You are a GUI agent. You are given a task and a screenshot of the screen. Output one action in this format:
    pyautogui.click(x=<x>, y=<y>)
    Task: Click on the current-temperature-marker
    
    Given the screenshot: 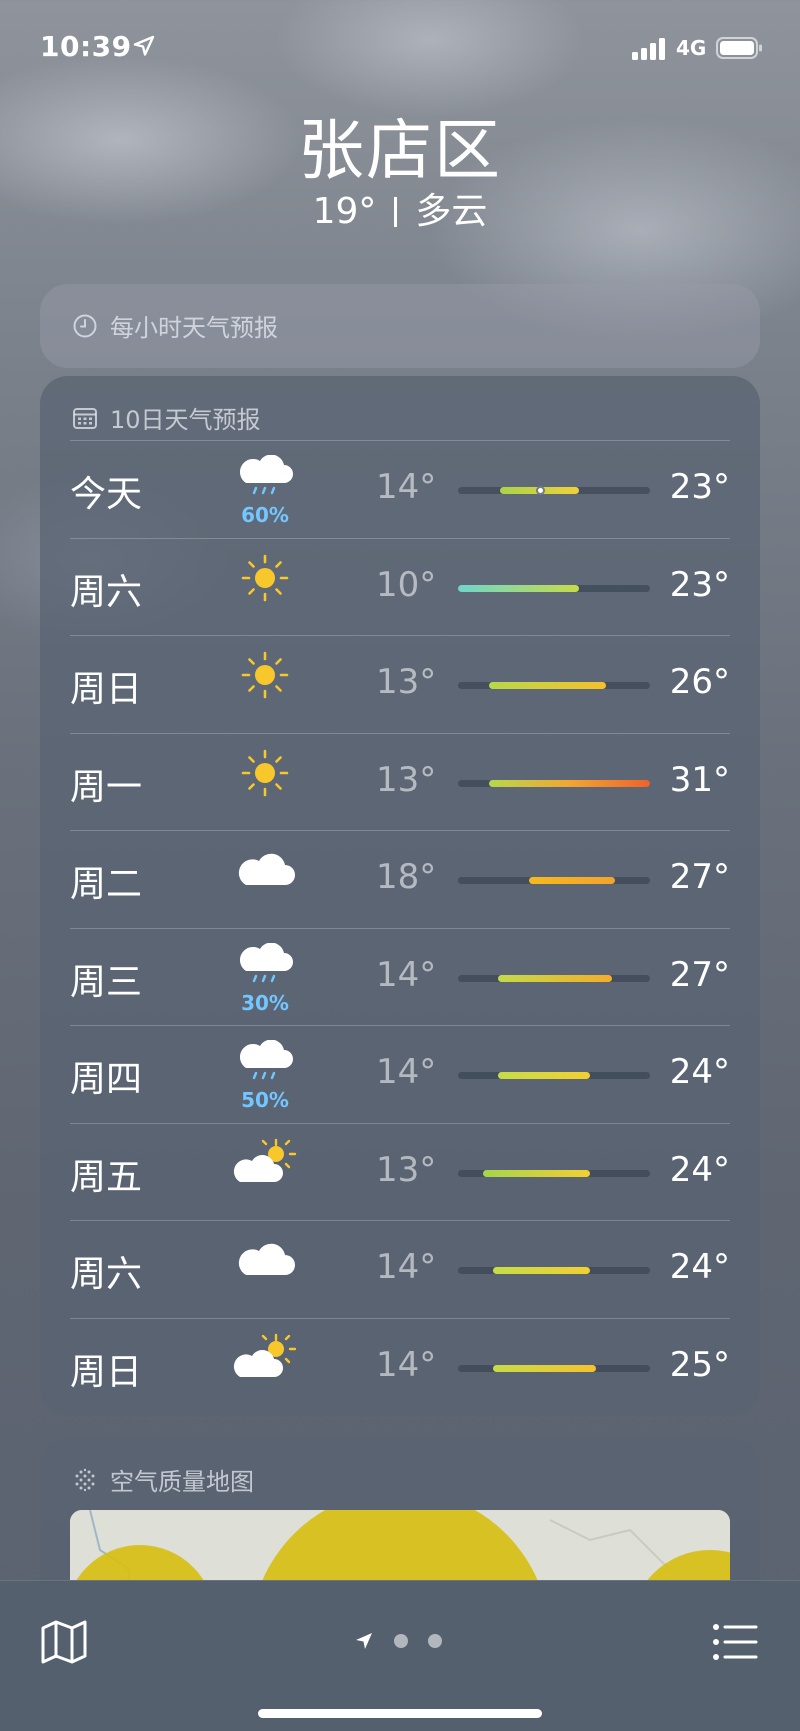 What is the action you would take?
    pyautogui.click(x=541, y=490)
    